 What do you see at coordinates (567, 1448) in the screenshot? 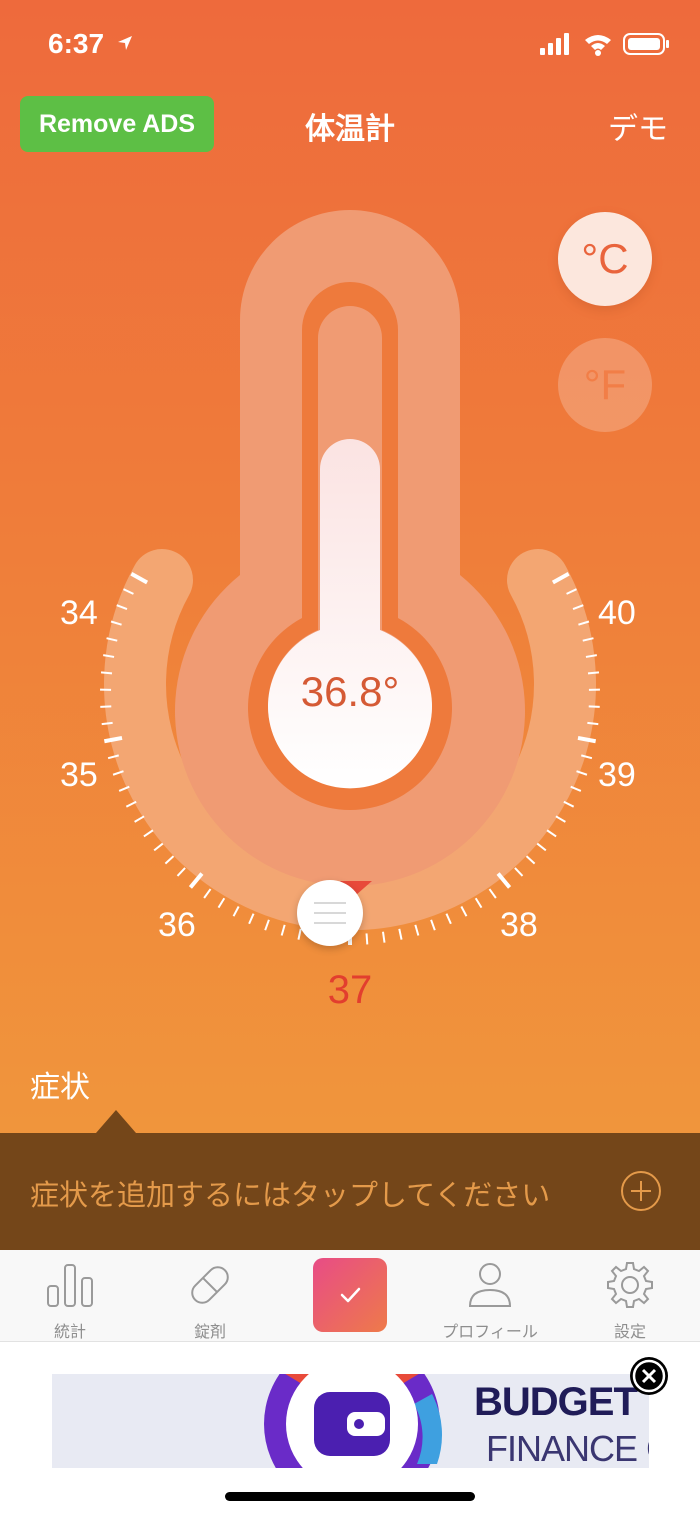
I see `ad-subline: FINANCE CO` at bounding box center [567, 1448].